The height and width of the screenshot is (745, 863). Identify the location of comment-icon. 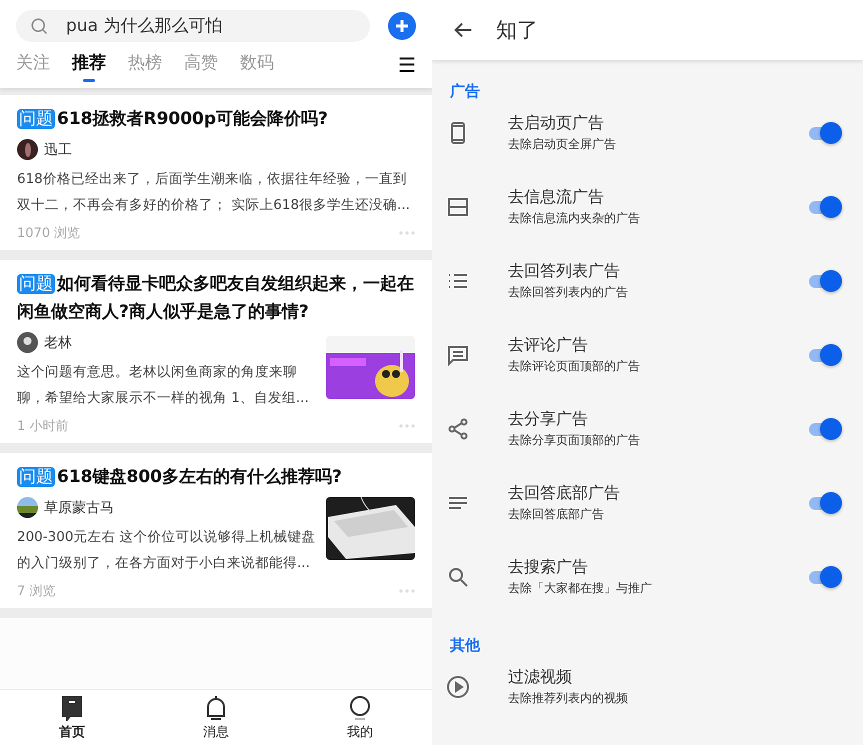
(458, 355).